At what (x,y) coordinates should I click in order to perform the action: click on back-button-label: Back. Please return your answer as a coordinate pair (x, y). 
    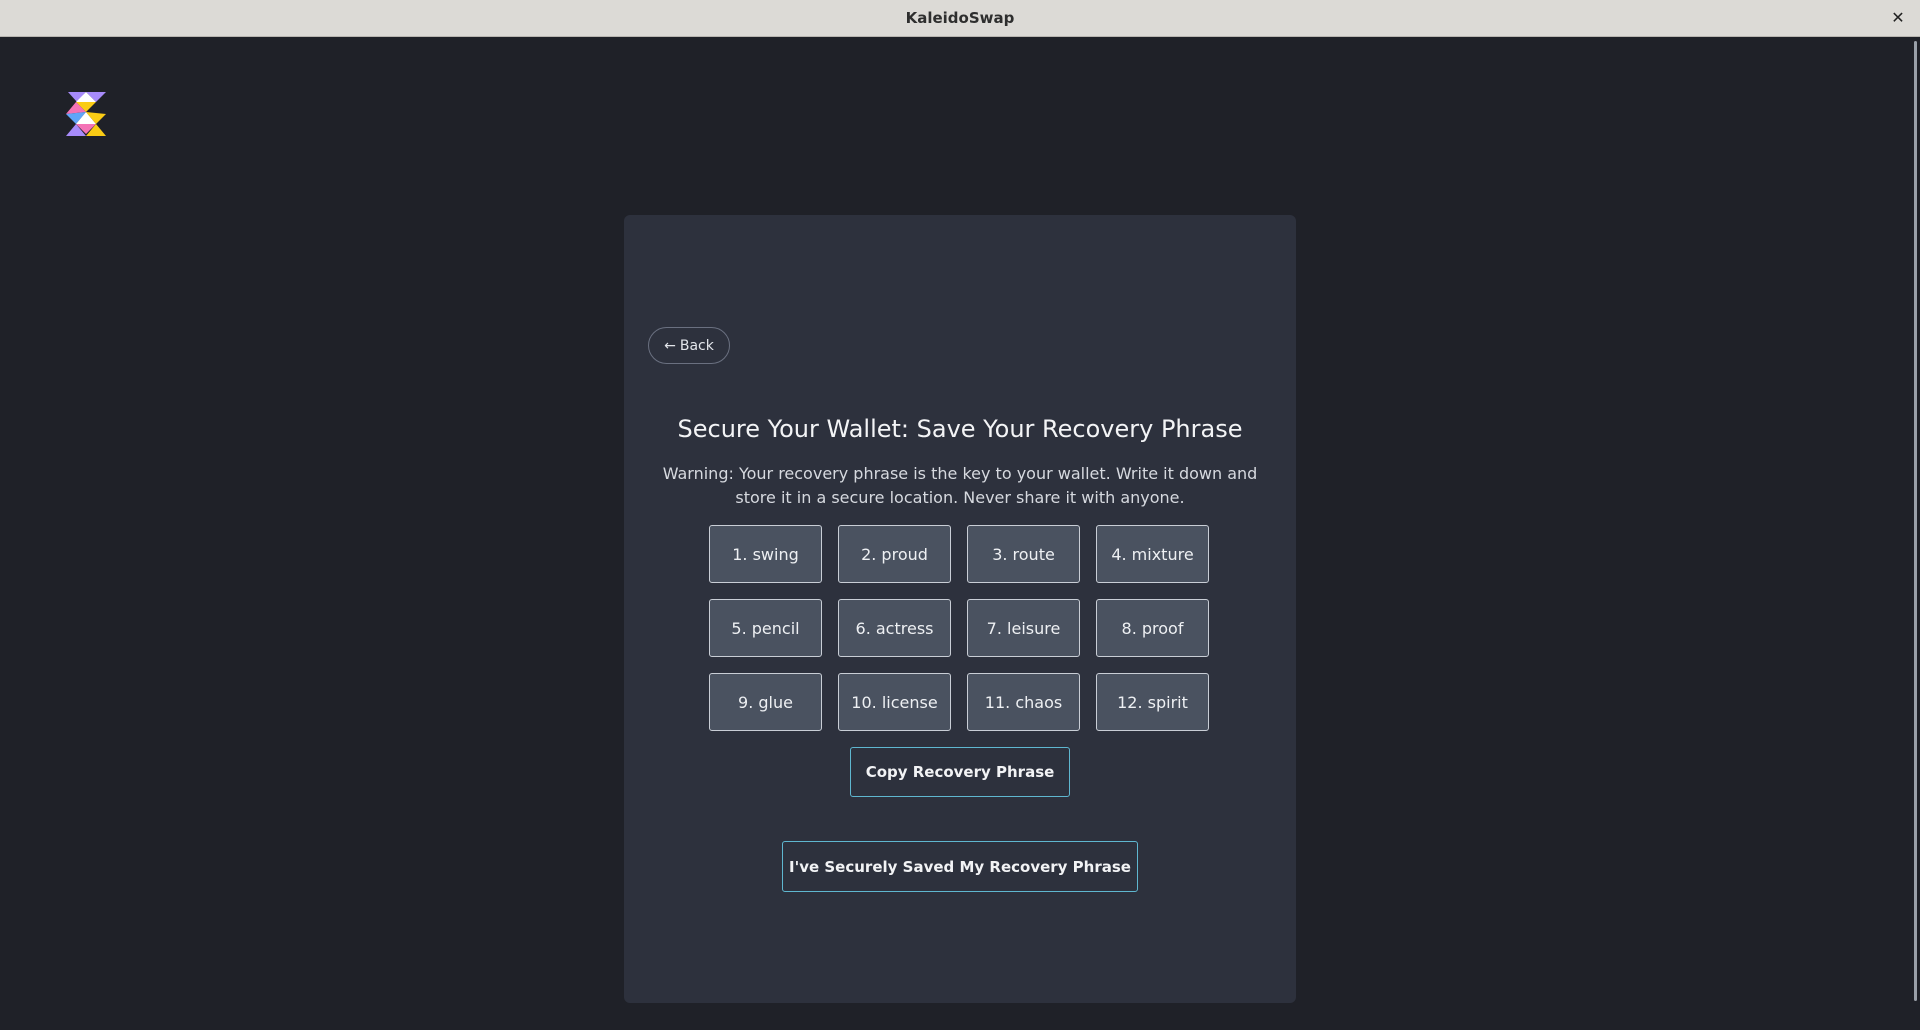
    Looking at the image, I should click on (696, 345).